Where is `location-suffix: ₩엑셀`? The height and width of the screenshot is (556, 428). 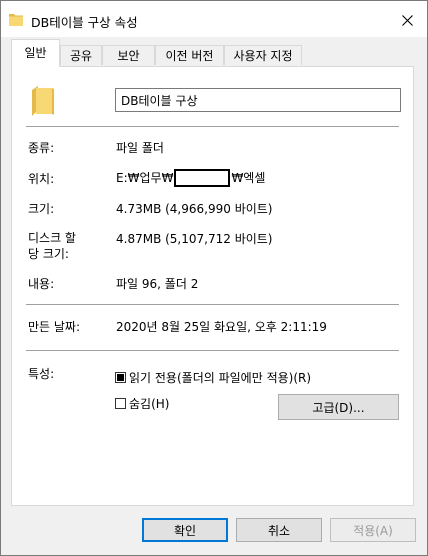 location-suffix: ₩엑셀 is located at coordinates (248, 177).